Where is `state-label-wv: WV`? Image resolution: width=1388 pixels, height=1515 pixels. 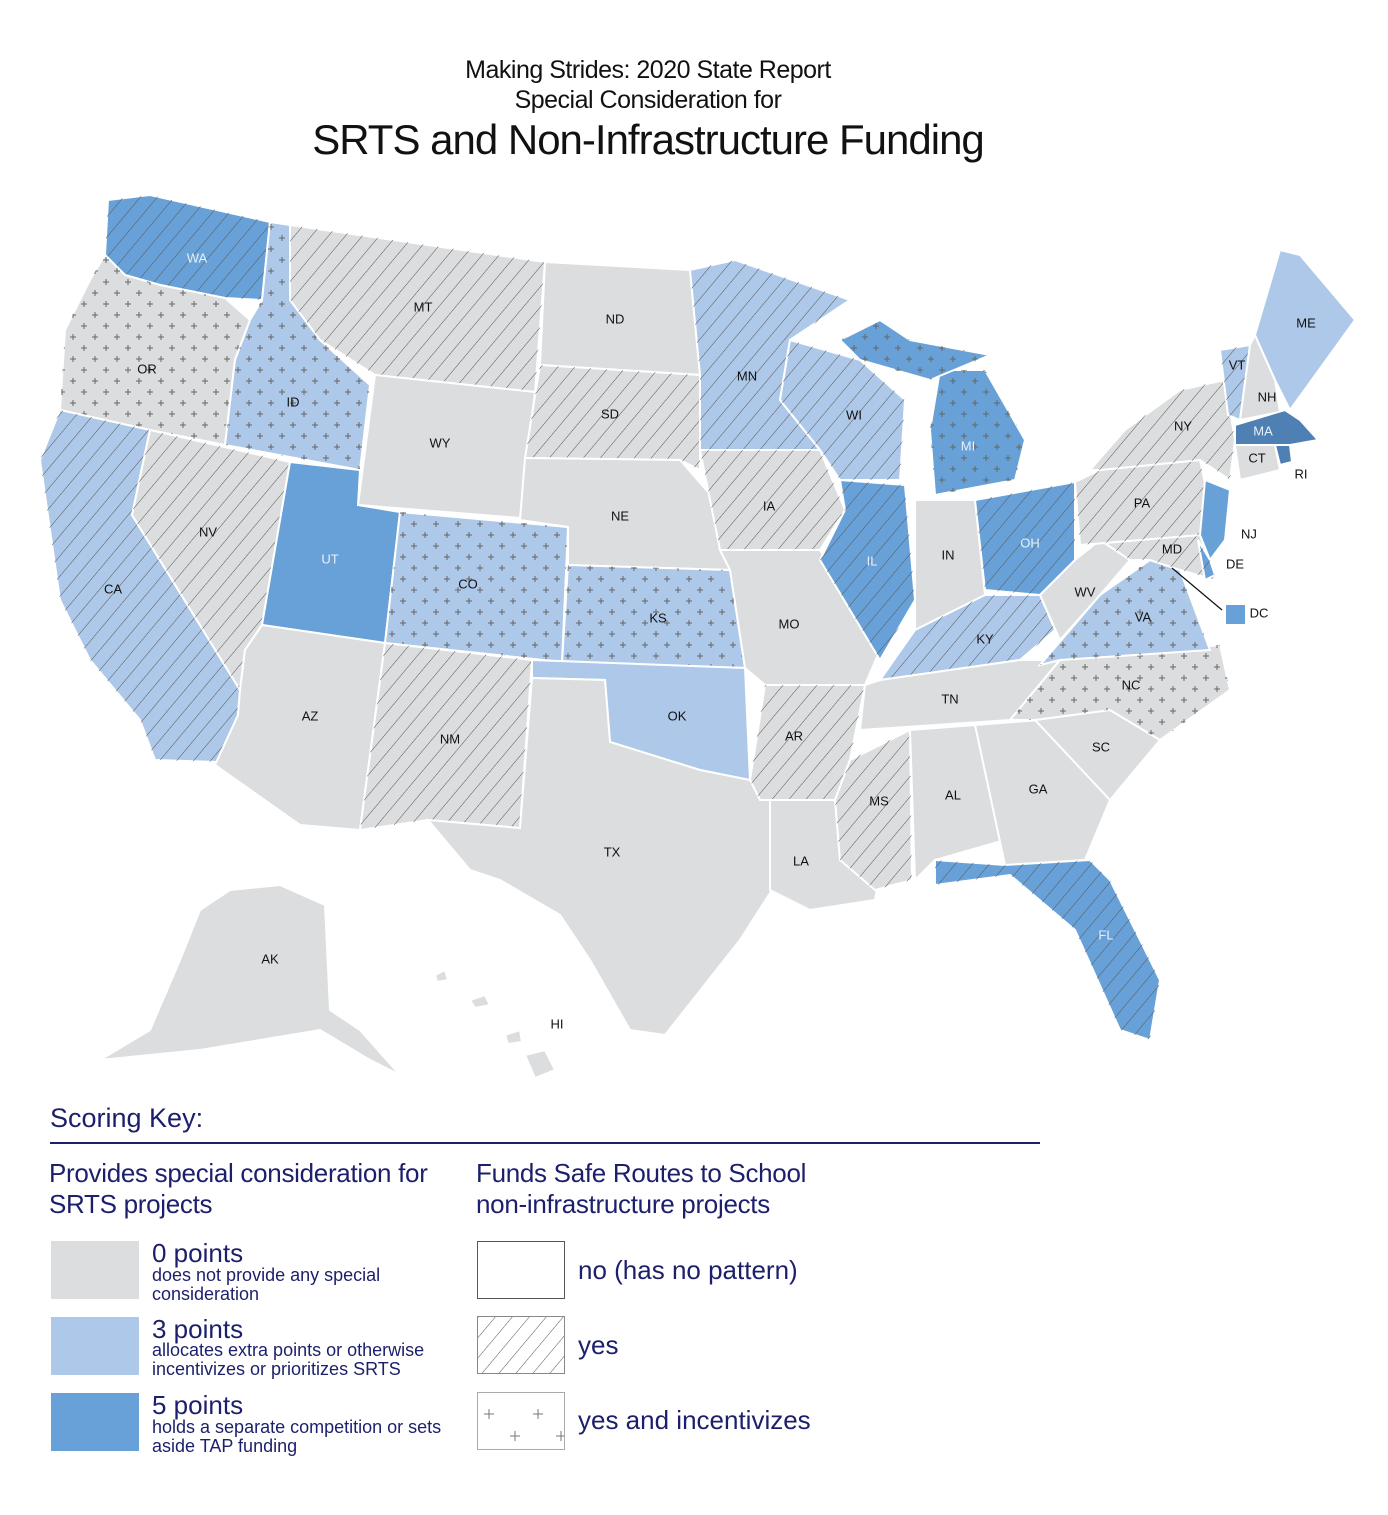 state-label-wv: WV is located at coordinates (1085, 591).